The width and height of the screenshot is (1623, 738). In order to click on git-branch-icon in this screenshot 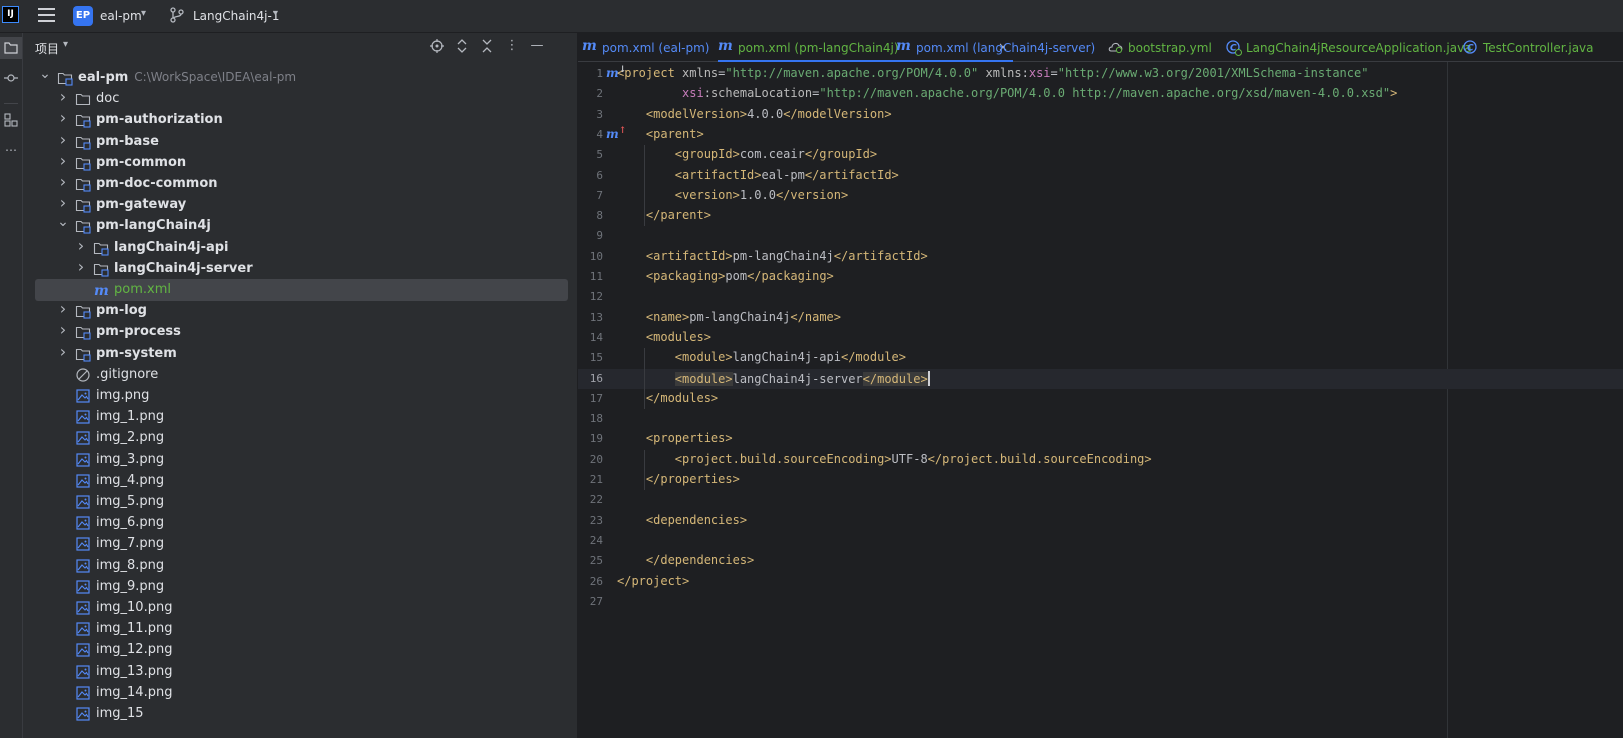, I will do `click(177, 15)`.